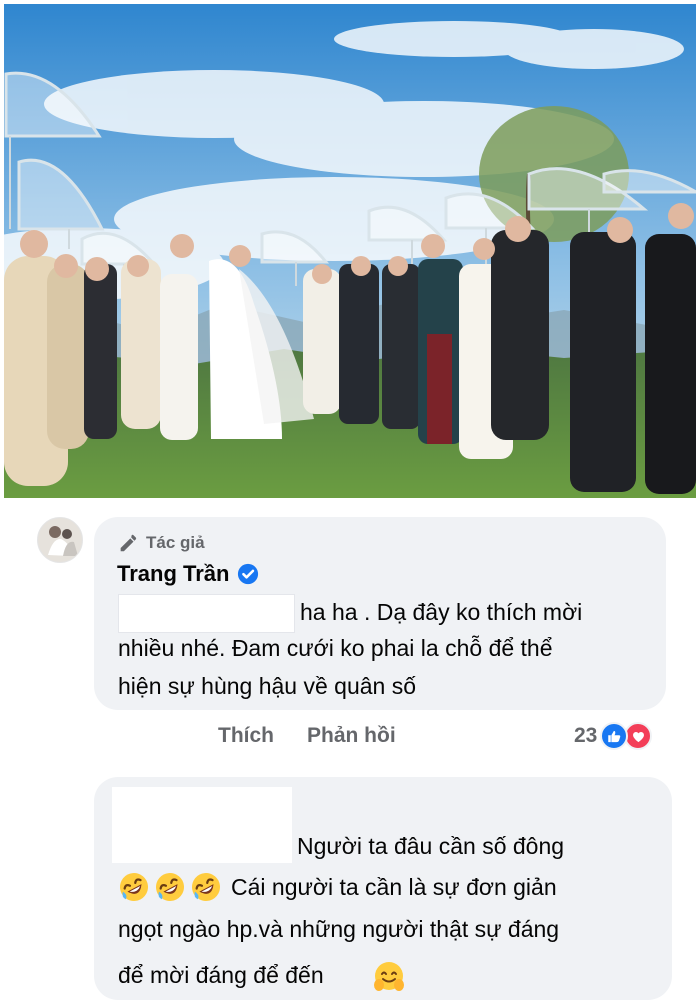  Describe the element at coordinates (339, 929) in the screenshot. I see `comment-text-line: ngọt ngào hp.và những người thật sự đáng` at that location.